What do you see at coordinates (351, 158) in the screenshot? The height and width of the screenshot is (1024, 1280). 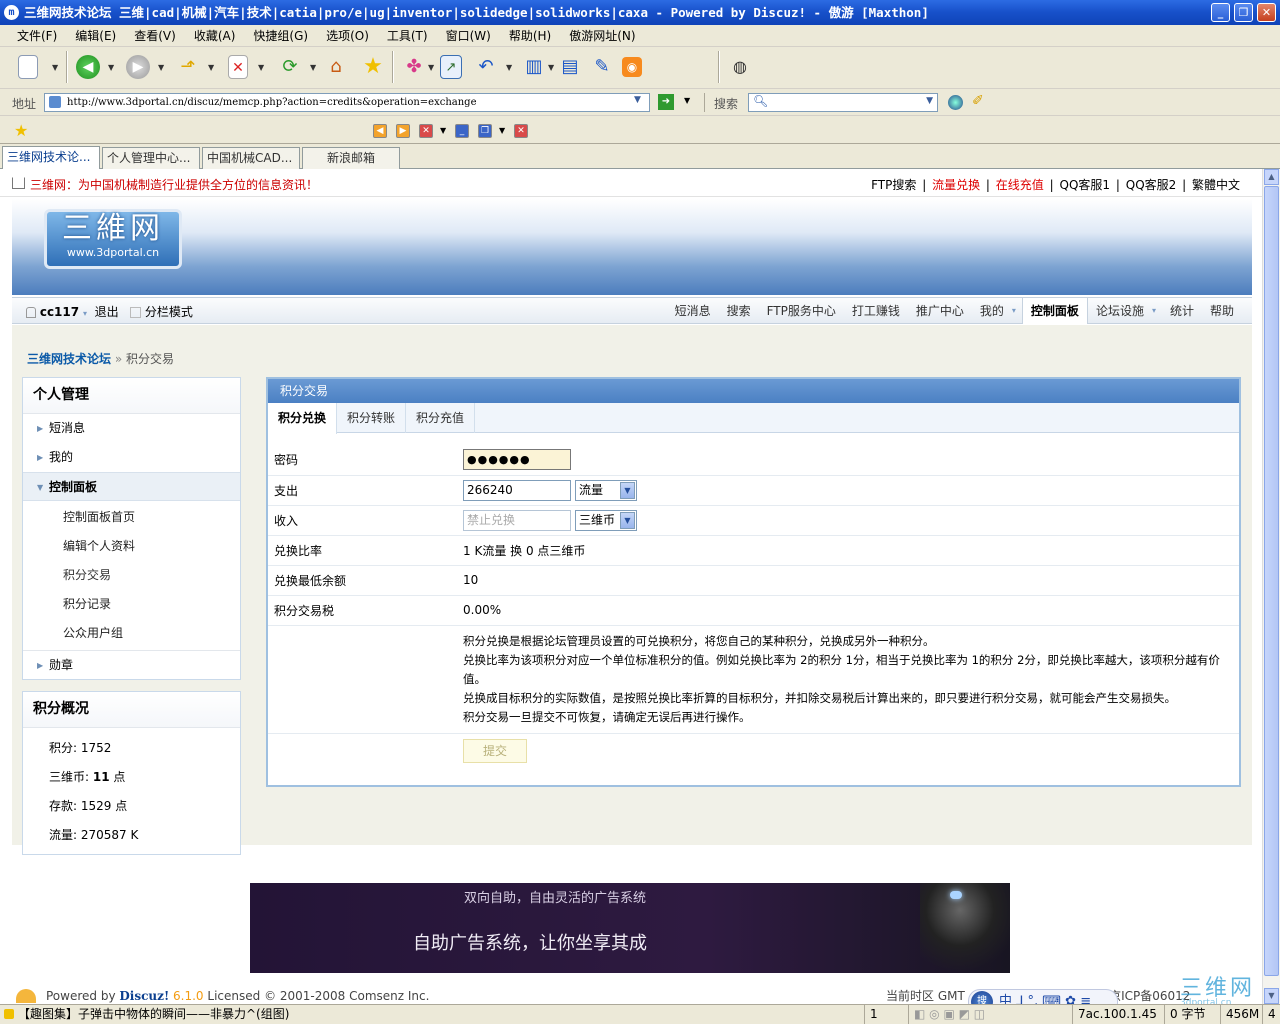 I see `browser-tab: 新浪邮箱` at bounding box center [351, 158].